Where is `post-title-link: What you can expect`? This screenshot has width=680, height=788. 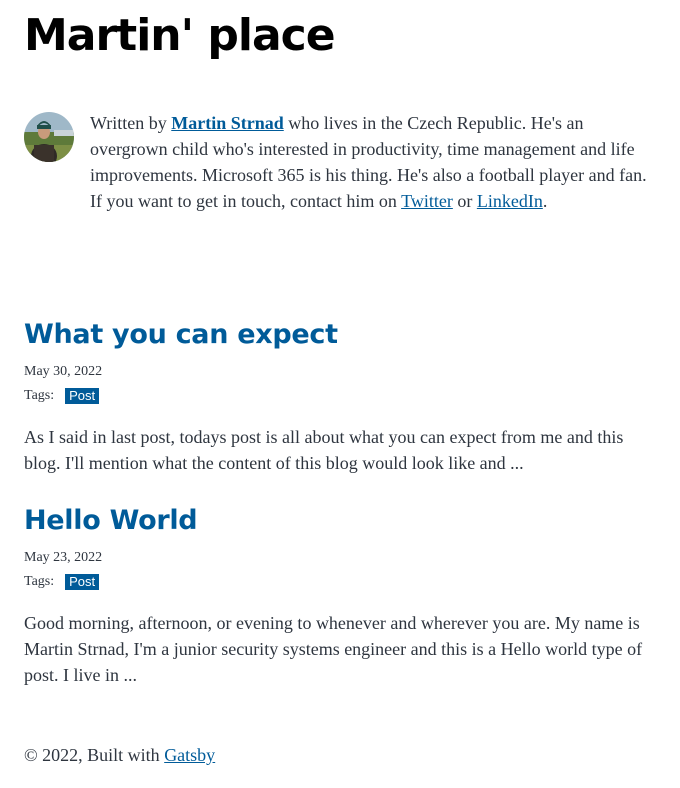 post-title-link: What you can expect is located at coordinates (344, 335).